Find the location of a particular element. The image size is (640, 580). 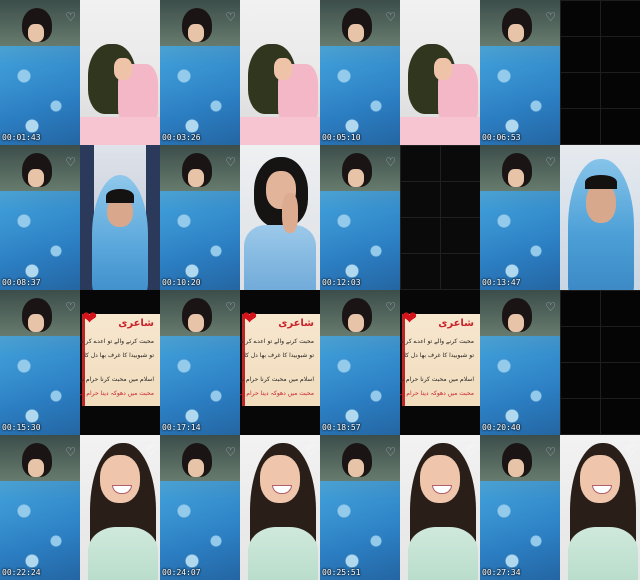

video-thumbnail: ♡ 00:08:37 is located at coordinates (40, 217).